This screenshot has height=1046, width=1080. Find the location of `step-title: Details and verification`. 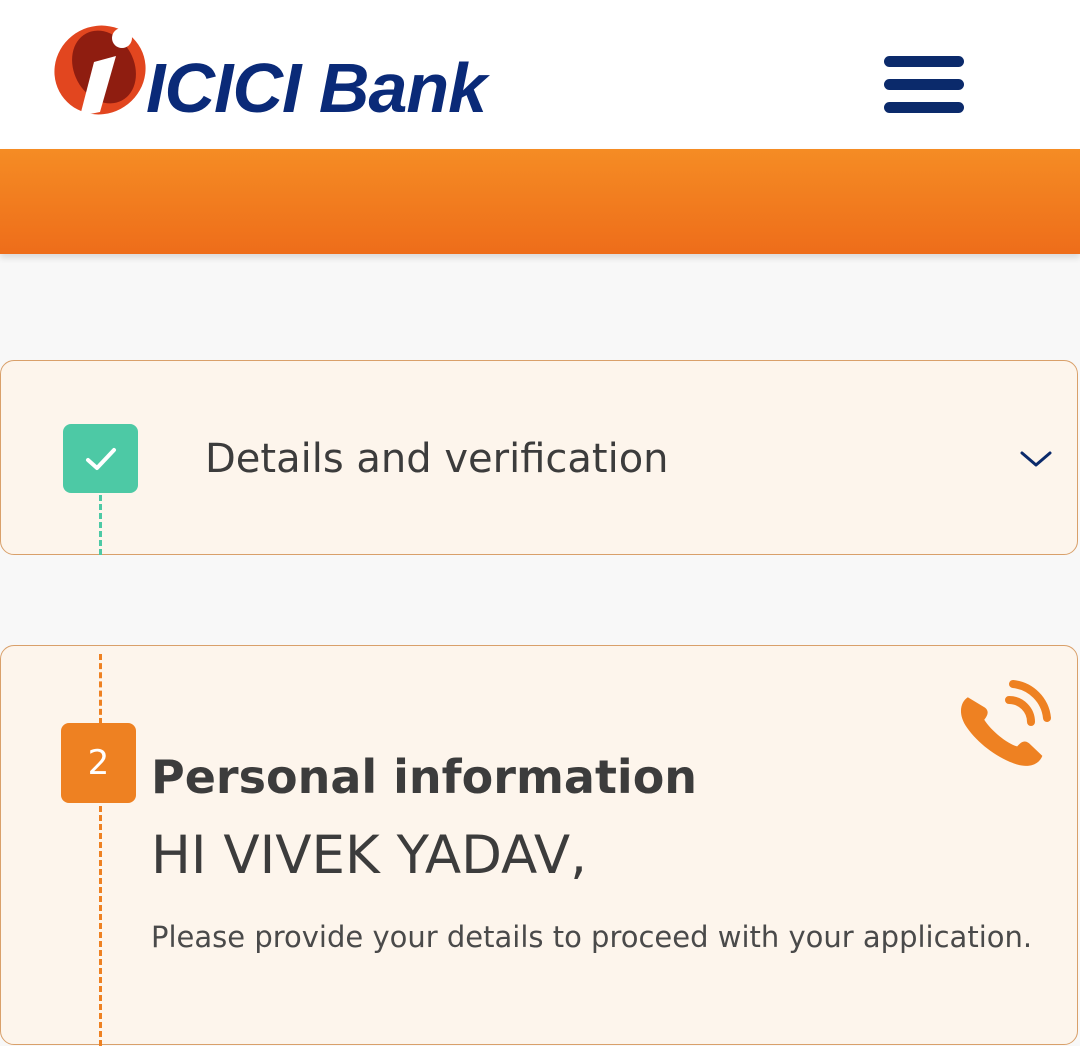

step-title: Details and verification is located at coordinates (437, 459).